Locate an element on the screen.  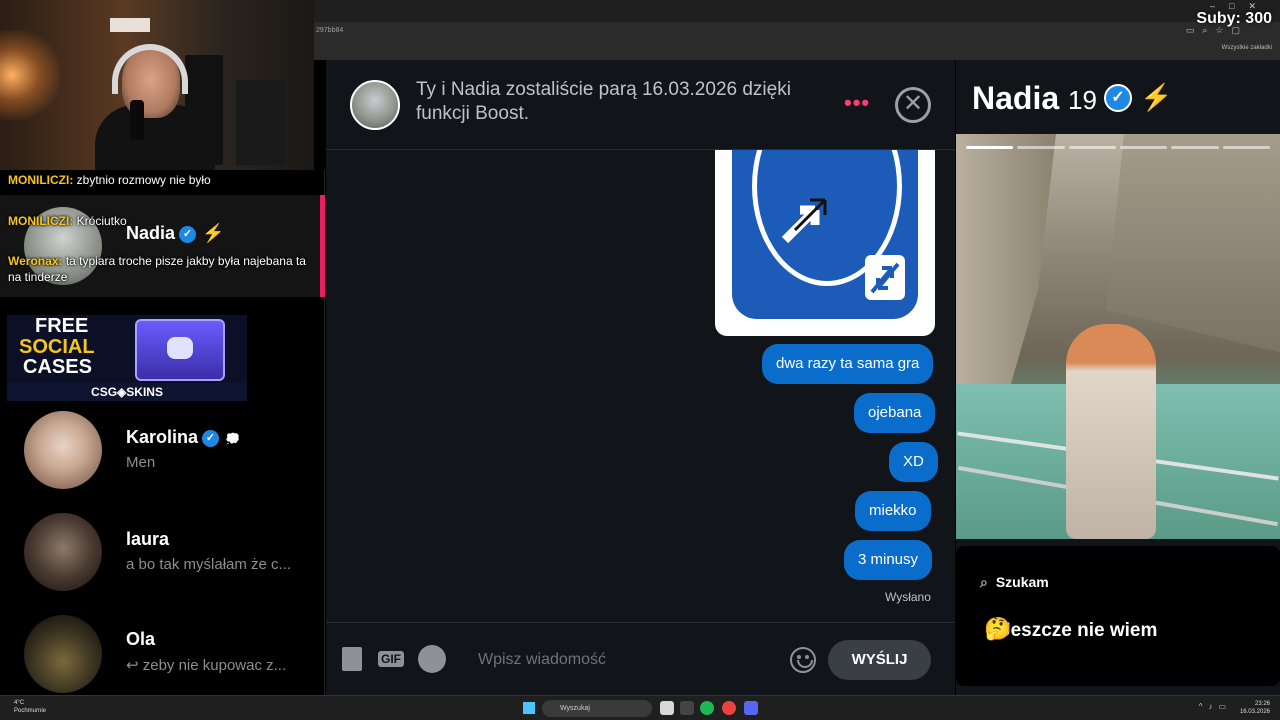
taskbar-search: Wyszukaj is located at coordinates (597, 708).